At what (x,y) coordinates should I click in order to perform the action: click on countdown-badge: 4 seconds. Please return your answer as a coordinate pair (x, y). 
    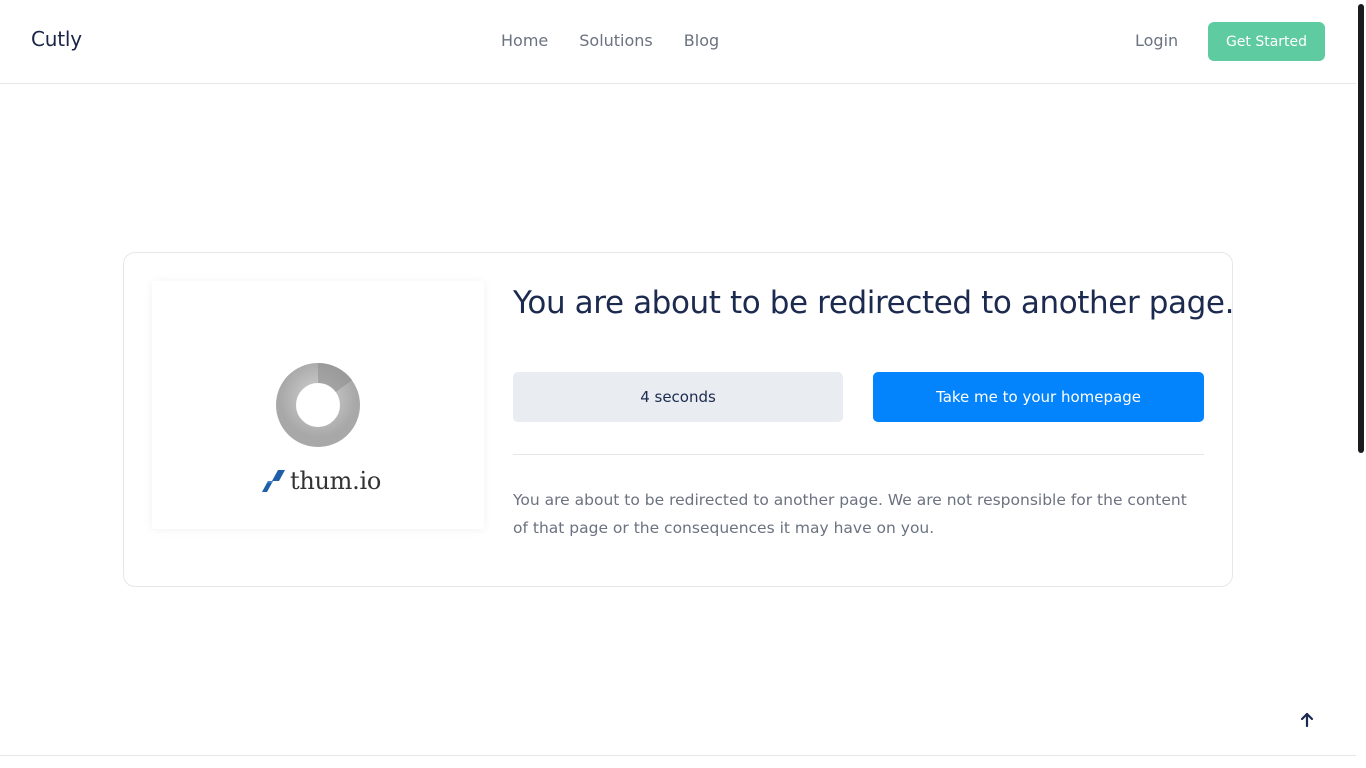
    Looking at the image, I should click on (678, 397).